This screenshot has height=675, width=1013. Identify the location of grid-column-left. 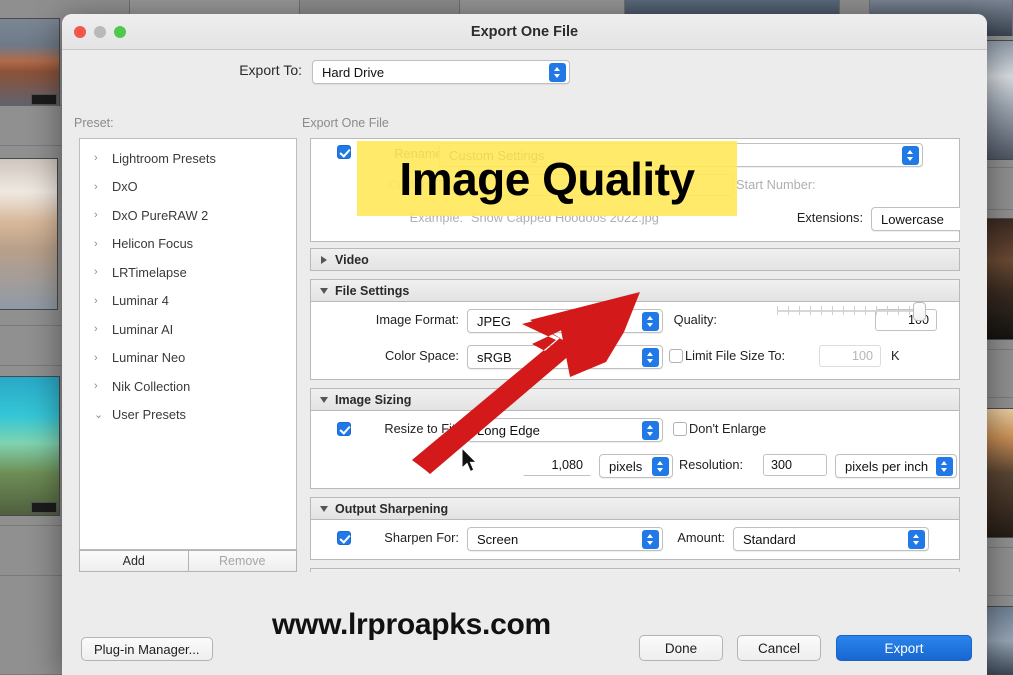
(31, 337).